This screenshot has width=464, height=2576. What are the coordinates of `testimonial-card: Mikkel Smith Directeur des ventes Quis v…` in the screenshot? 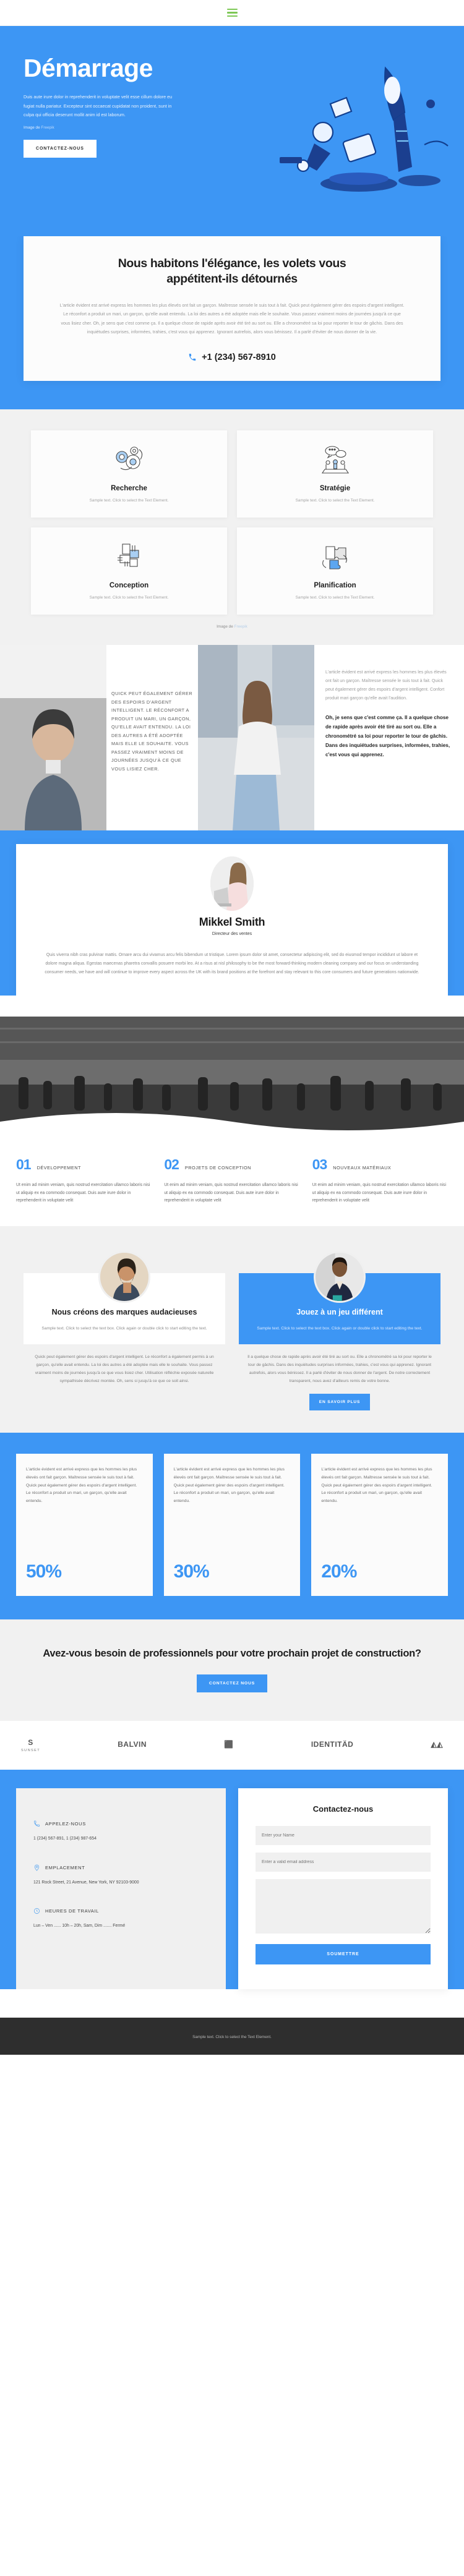 It's located at (232, 920).